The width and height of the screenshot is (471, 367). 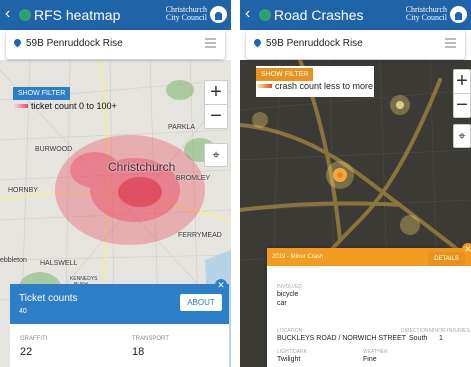 What do you see at coordinates (119, 304) in the screenshot?
I see `panel-header: Ticket counts 40 ABOUT` at bounding box center [119, 304].